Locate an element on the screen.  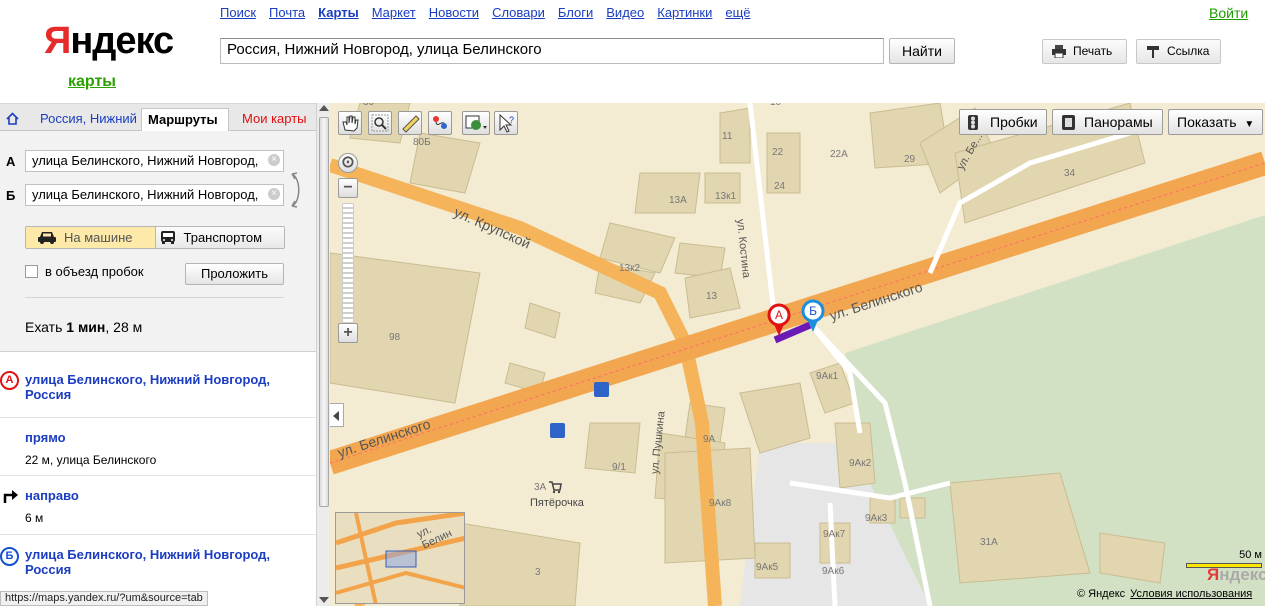
building-number: 13А is located at coordinates (678, 200).